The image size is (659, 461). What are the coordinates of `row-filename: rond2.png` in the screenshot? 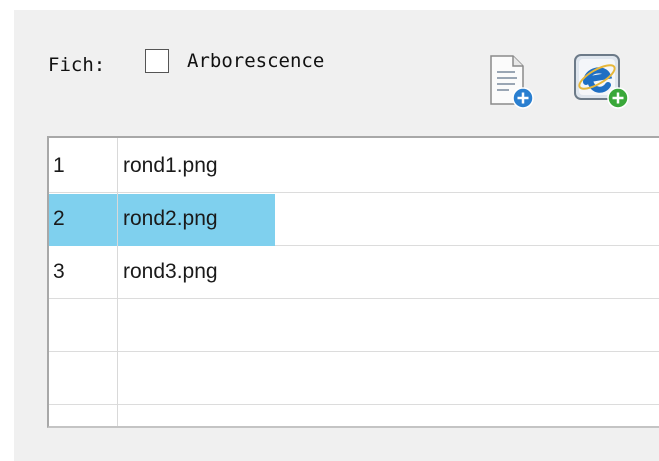 It's located at (170, 218).